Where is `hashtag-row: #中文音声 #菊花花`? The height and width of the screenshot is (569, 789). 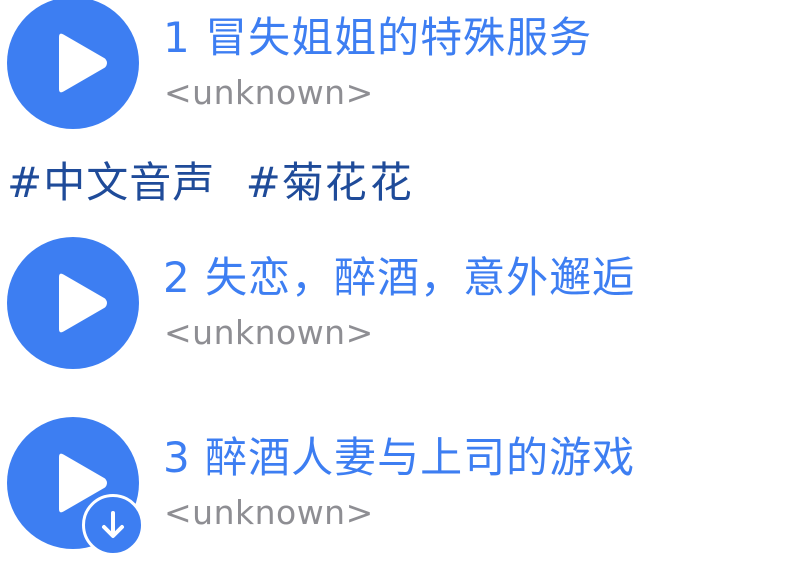
hashtag-row: #中文音声 #菊花花 is located at coordinates (210, 181).